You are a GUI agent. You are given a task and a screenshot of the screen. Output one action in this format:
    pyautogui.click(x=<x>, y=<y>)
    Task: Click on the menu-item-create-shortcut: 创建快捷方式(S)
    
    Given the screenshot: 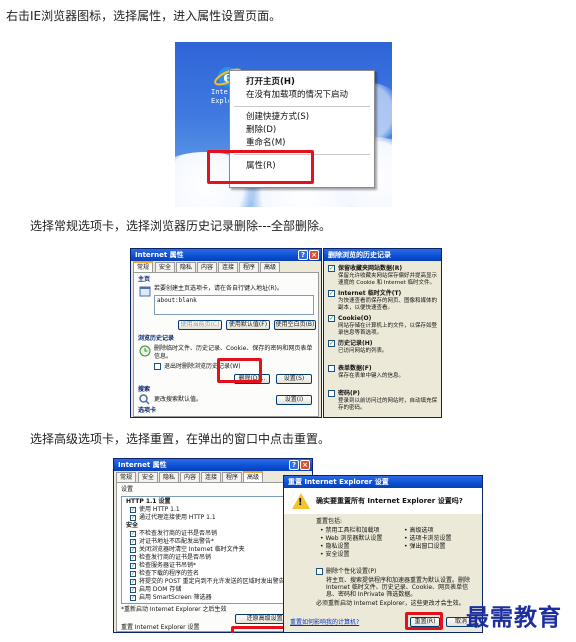 What is the action you would take?
    pyautogui.click(x=277, y=117)
    